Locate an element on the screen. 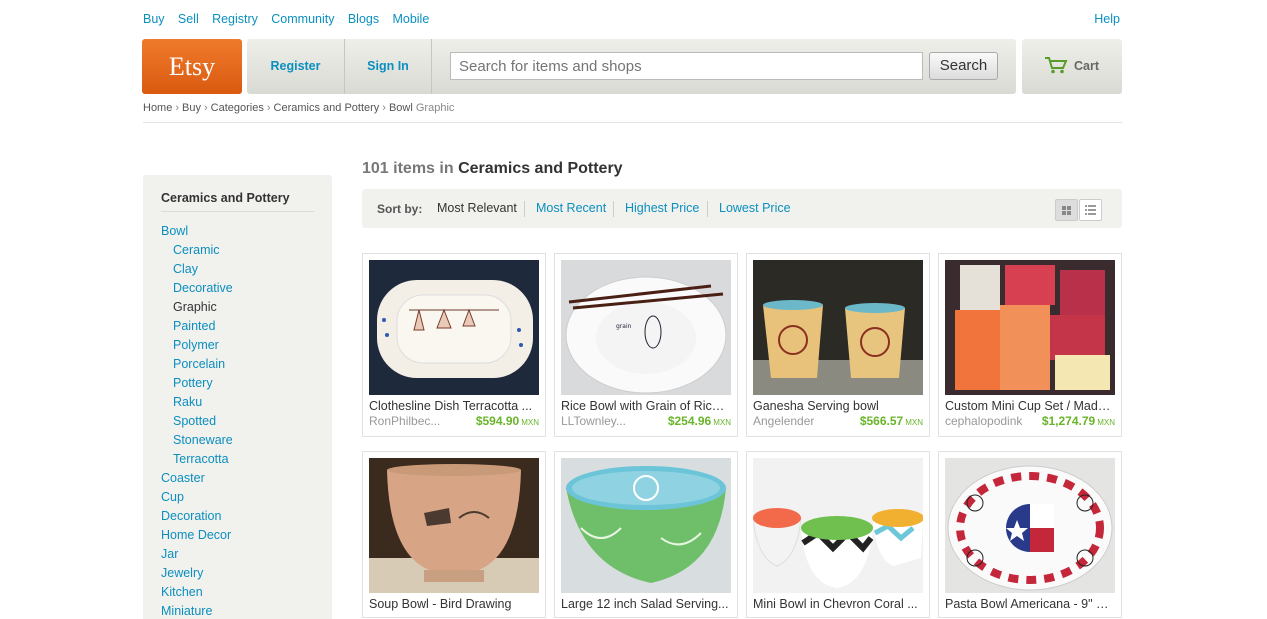 The height and width of the screenshot is (619, 1267). sidebar-item-jewelry: Jewelry is located at coordinates (237, 573).